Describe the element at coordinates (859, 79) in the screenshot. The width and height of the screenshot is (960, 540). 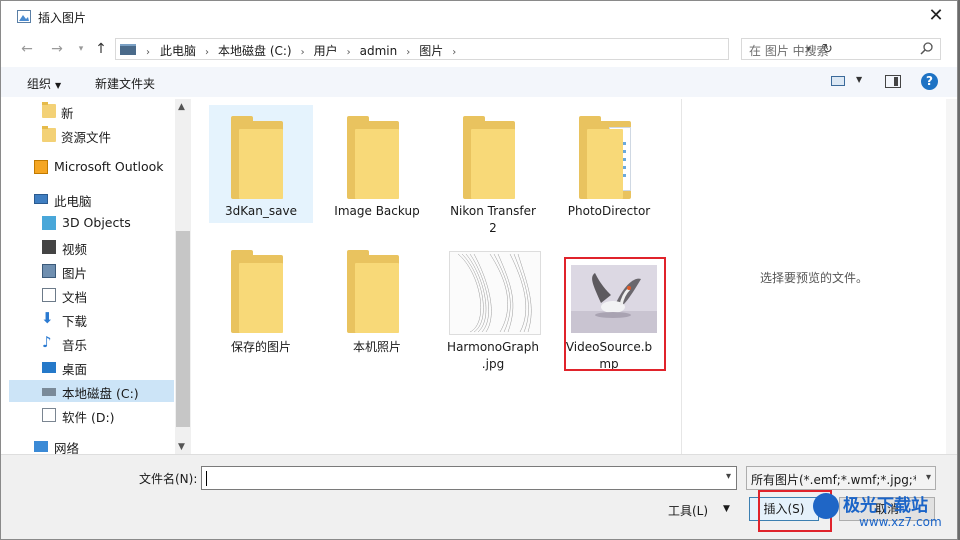
I see `view-options-chevron-icon: ▼` at that location.